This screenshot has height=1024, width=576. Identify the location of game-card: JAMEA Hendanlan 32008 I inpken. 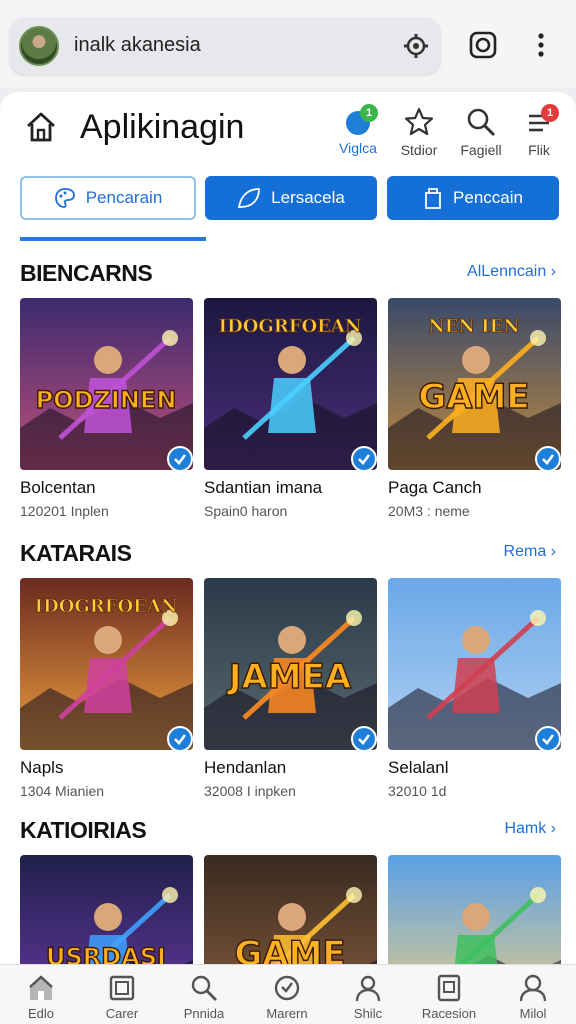
(290, 688).